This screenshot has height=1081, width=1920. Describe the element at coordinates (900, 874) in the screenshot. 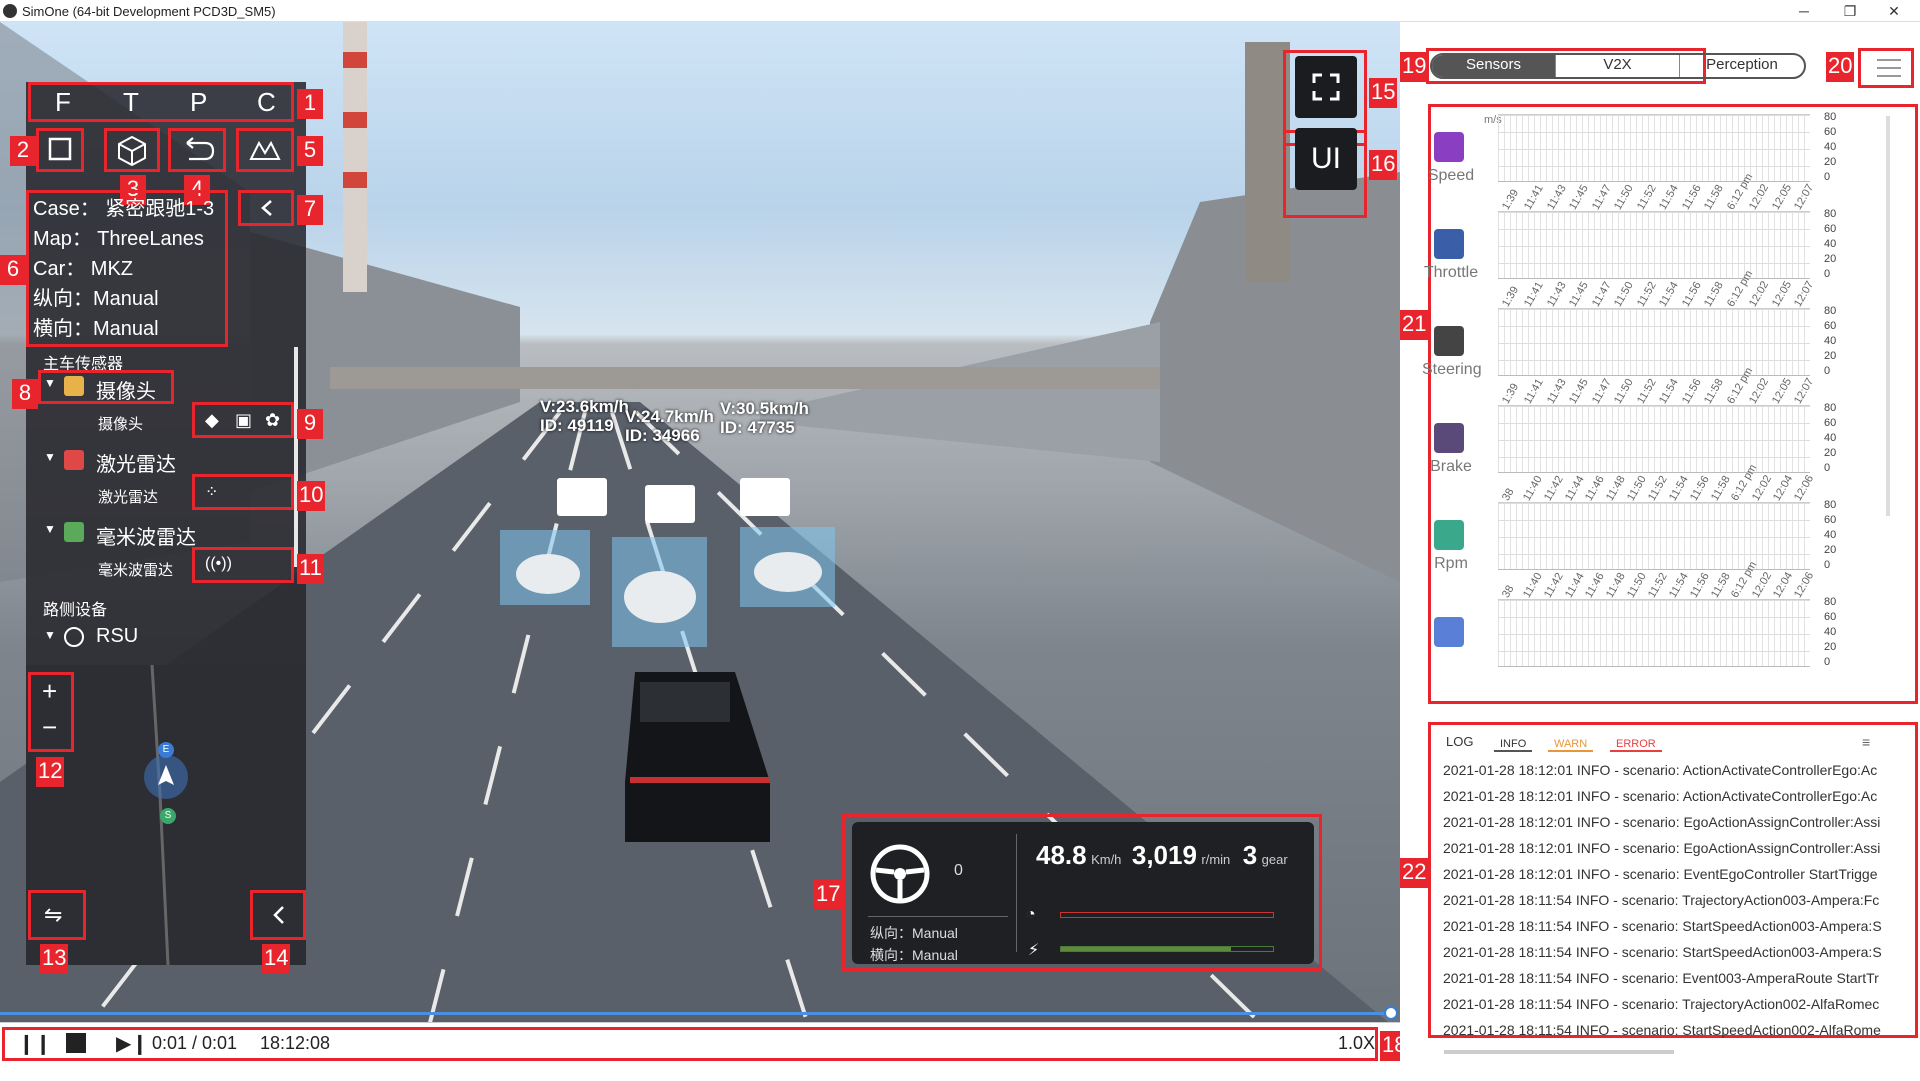

I see `steering-wheel-icon` at that location.